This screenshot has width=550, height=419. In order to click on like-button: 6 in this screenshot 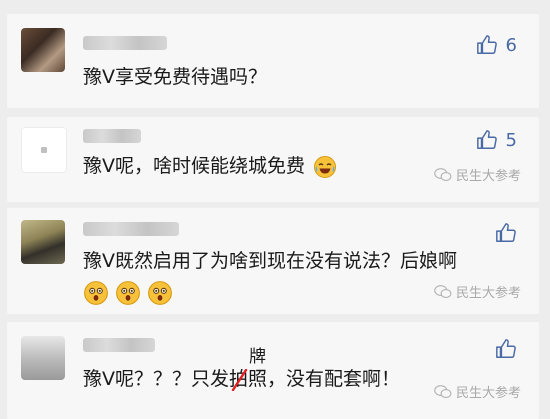, I will do `click(496, 45)`.